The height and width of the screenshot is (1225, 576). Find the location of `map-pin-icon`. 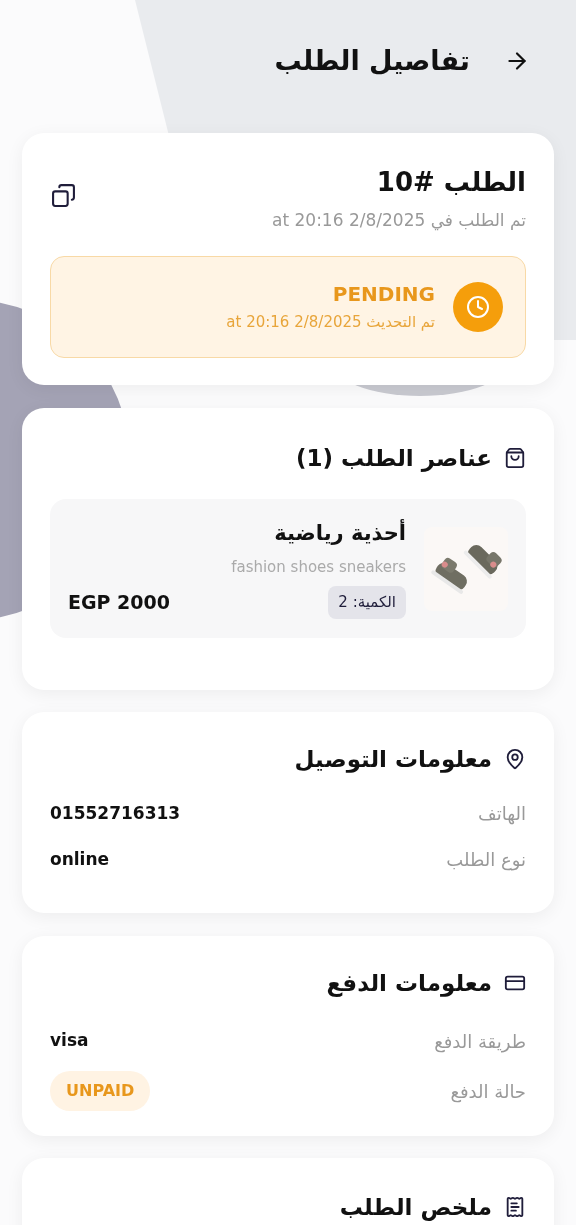

map-pin-icon is located at coordinates (515, 759).